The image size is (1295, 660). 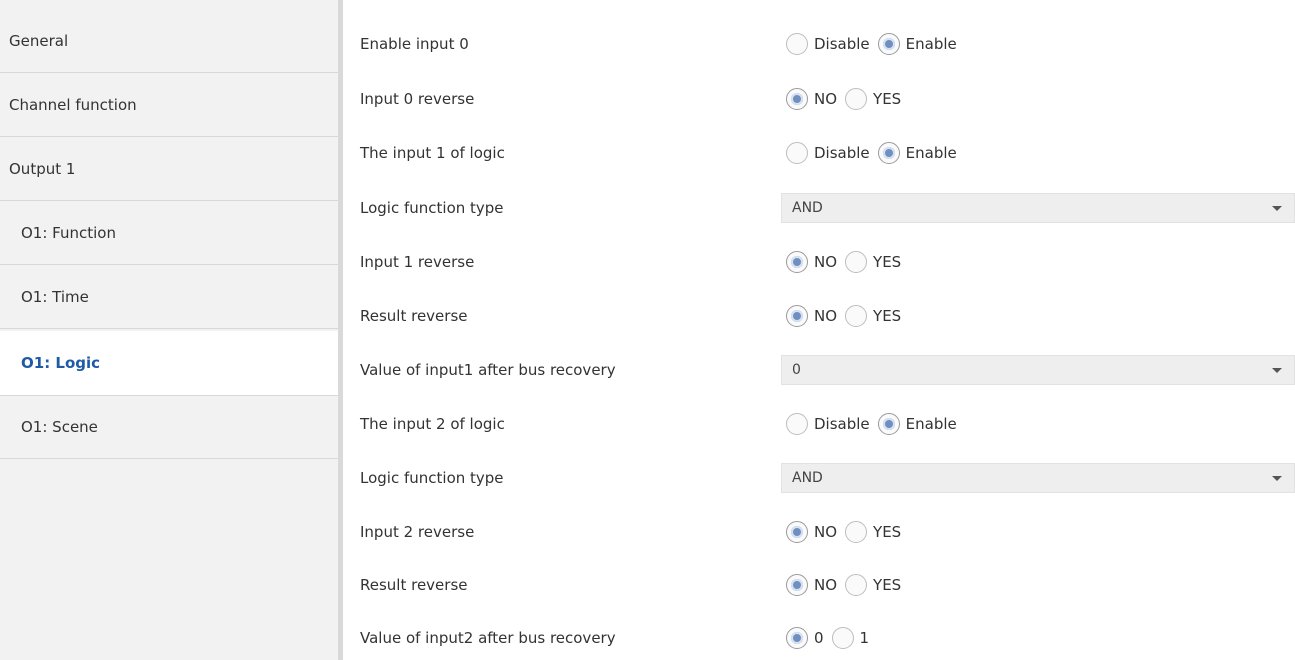 I want to click on radio-group: 01, so click(x=831, y=638).